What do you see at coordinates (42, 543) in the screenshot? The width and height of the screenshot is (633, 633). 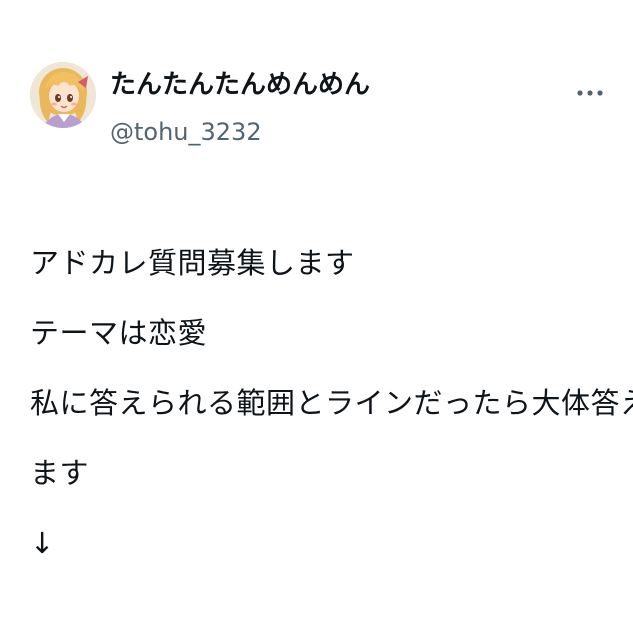 I see `tweet-text-line: ↓` at bounding box center [42, 543].